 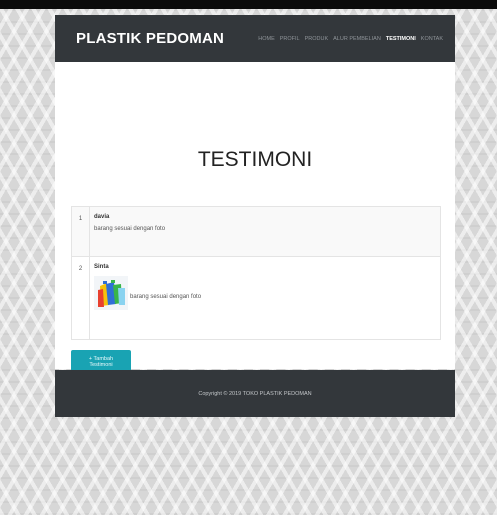 I want to click on footer: Copyright © 2019 TOKO PLASTIK PEDOMAN, so click(x=255, y=393).